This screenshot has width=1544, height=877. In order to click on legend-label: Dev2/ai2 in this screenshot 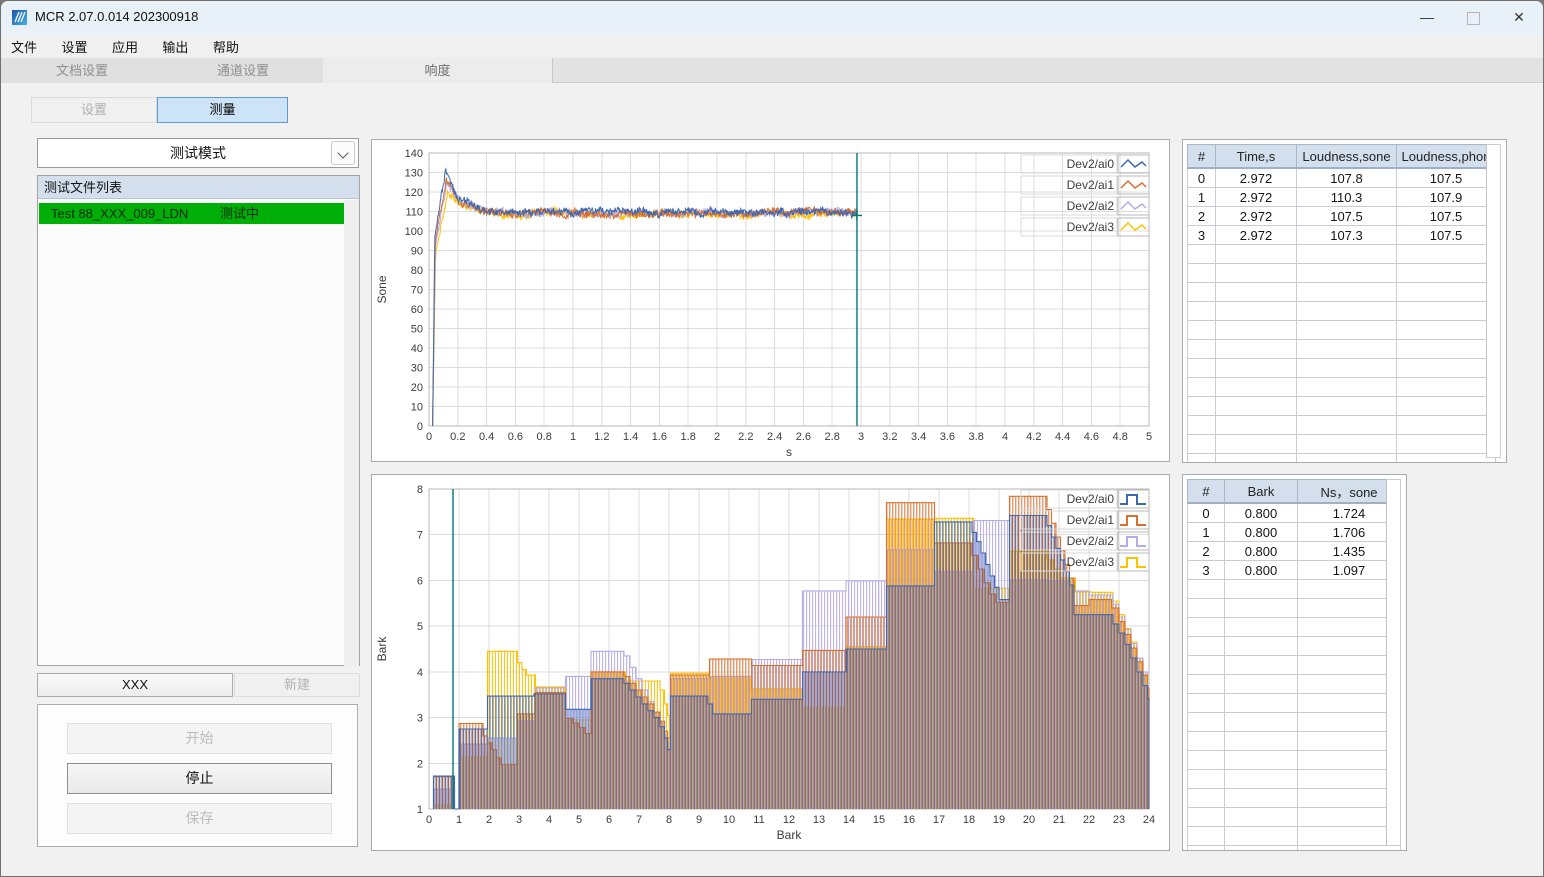, I will do `click(1091, 541)`.